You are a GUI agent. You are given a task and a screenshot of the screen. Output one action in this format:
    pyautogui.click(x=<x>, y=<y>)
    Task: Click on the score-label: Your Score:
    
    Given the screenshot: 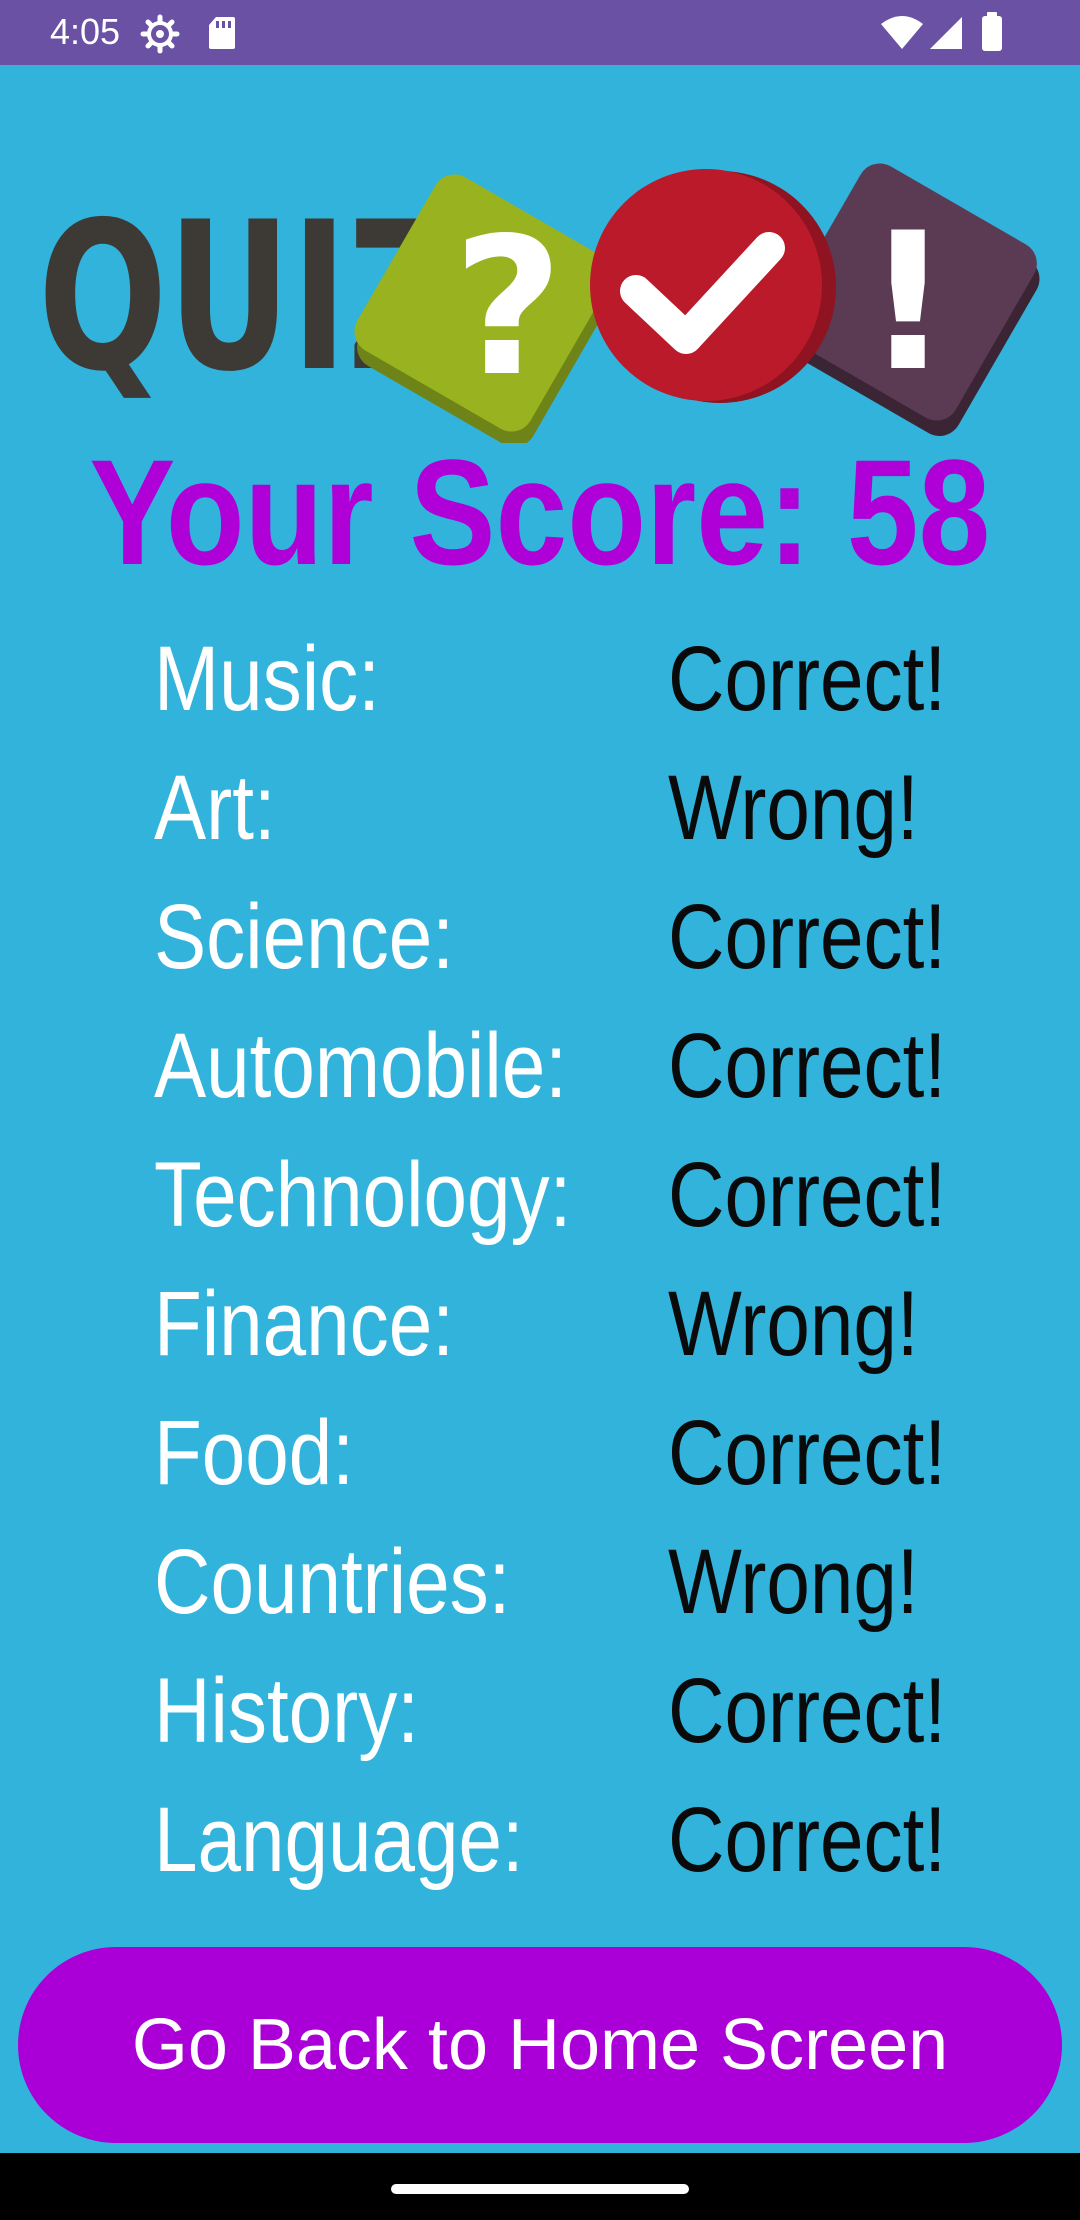 What is the action you would take?
    pyautogui.click(x=450, y=512)
    